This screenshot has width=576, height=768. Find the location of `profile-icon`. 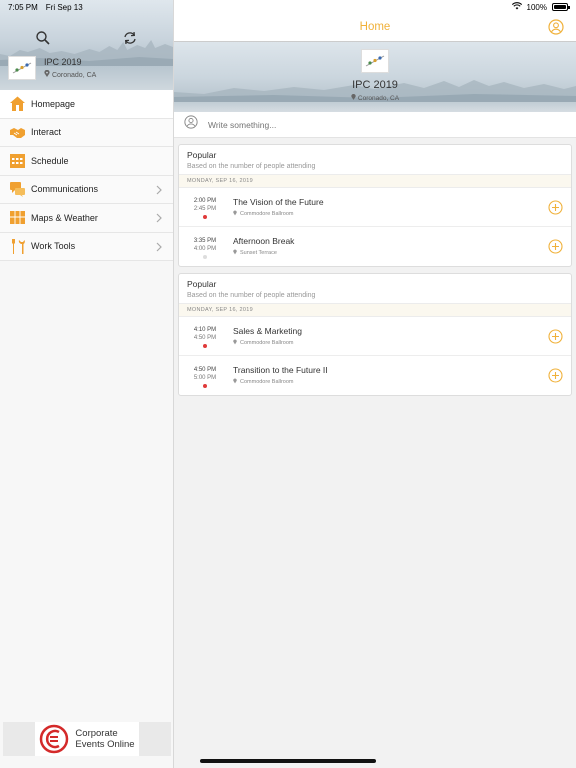

profile-icon is located at coordinates (556, 27).